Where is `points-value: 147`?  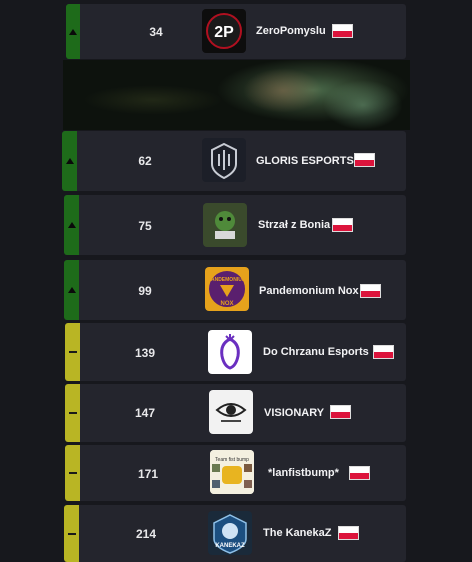 points-value: 147 is located at coordinates (145, 413).